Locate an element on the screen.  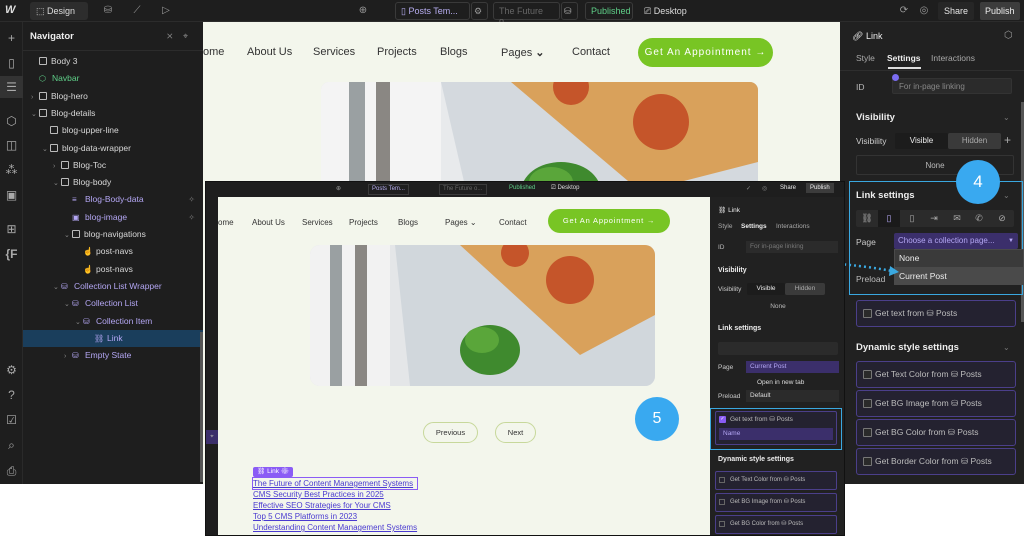
navigator-item: ⌄ ⛁ Collection List is located at coordinates (113, 303).